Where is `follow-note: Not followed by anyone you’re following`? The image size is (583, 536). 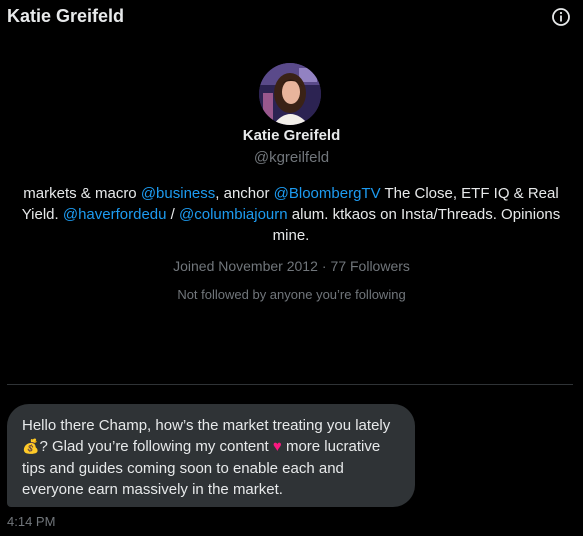 follow-note: Not followed by anyone you’re following is located at coordinates (291, 294).